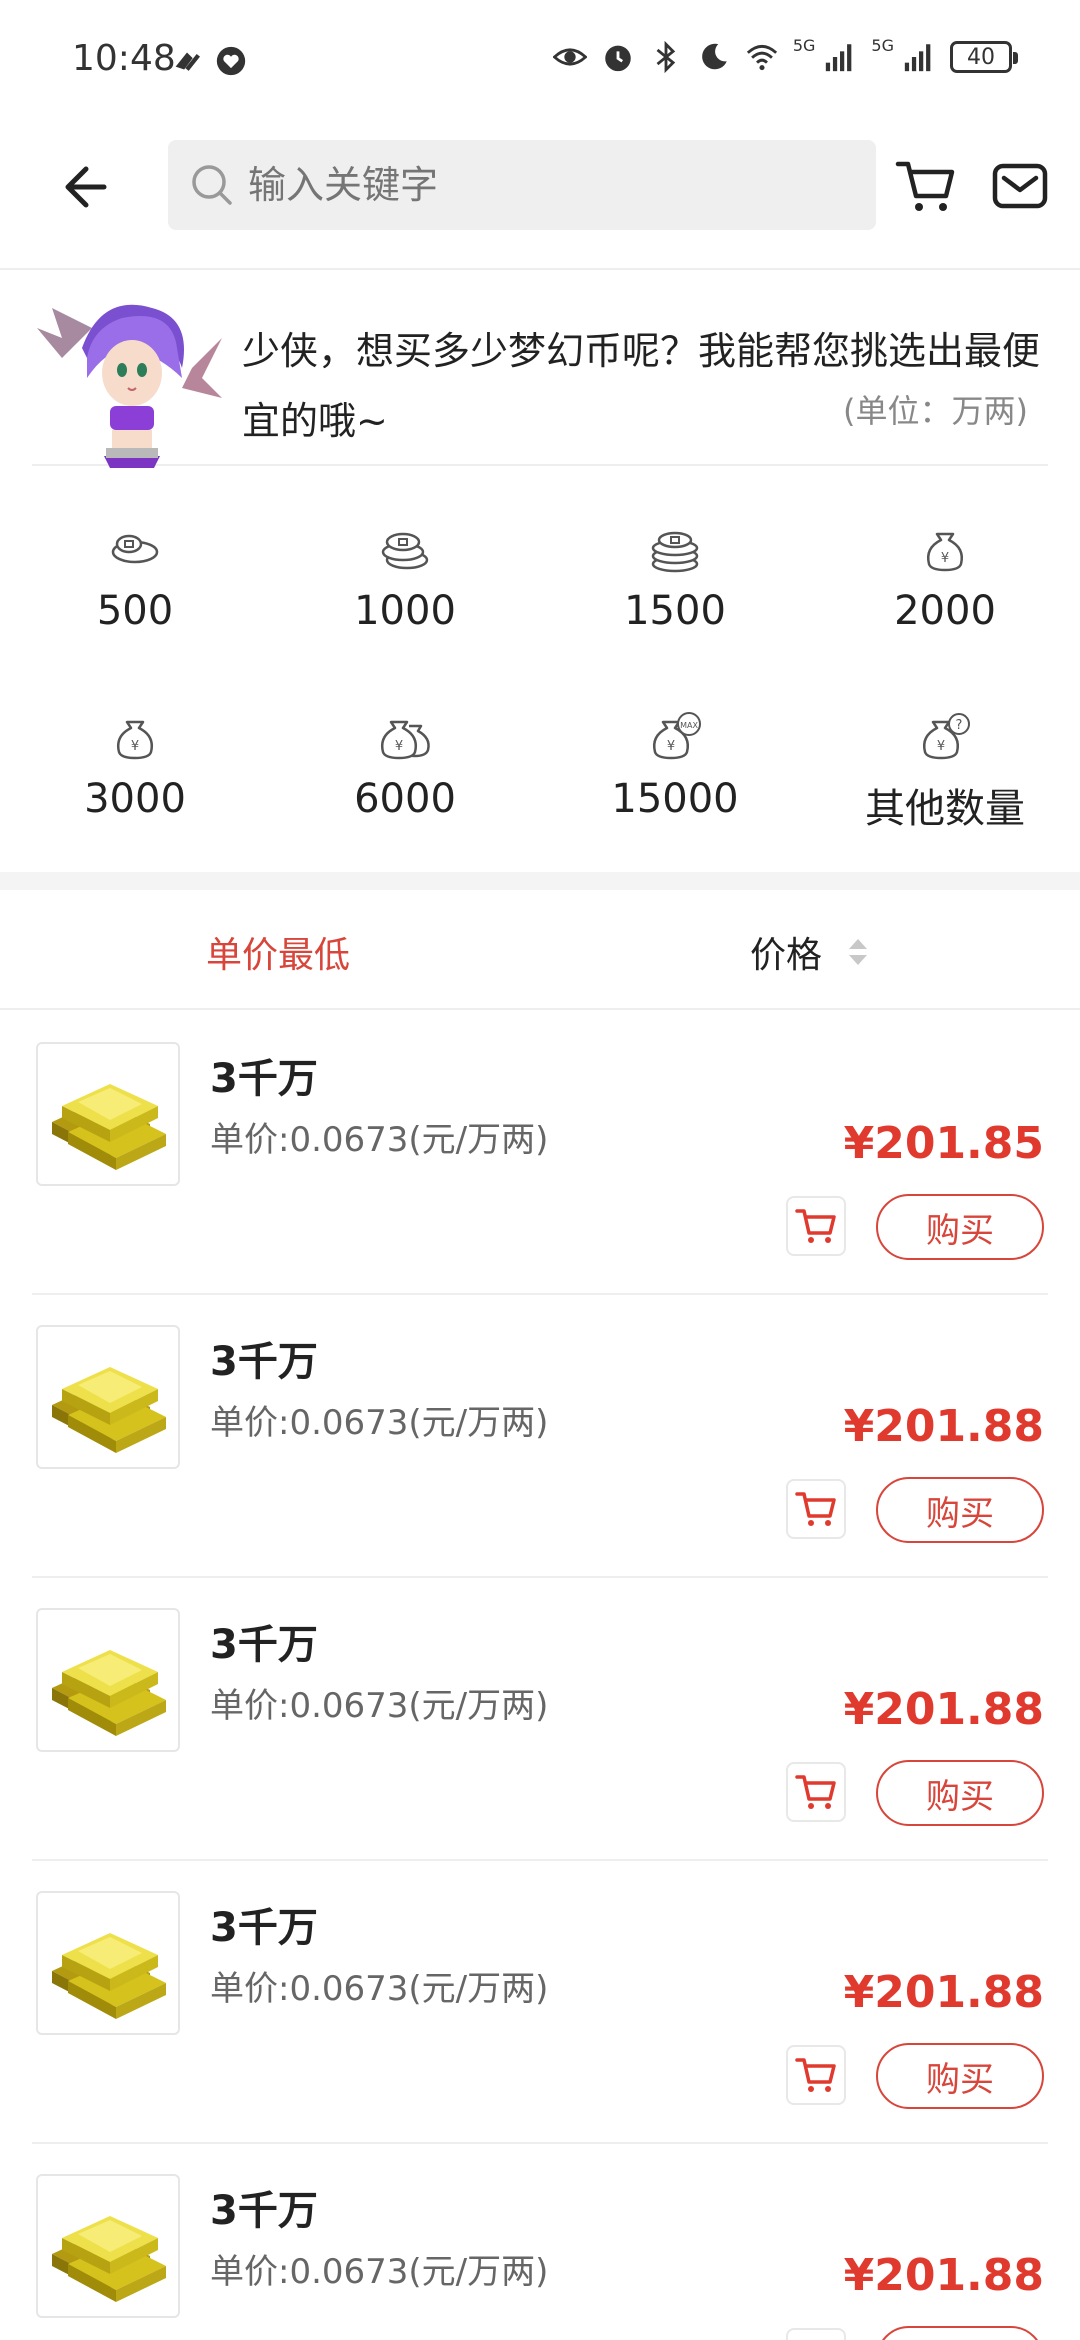 This screenshot has width=1080, height=2340. I want to click on listing-item: 3千万 单价:0.0673(元/万两) ¥201.85 购买, so click(540, 1153).